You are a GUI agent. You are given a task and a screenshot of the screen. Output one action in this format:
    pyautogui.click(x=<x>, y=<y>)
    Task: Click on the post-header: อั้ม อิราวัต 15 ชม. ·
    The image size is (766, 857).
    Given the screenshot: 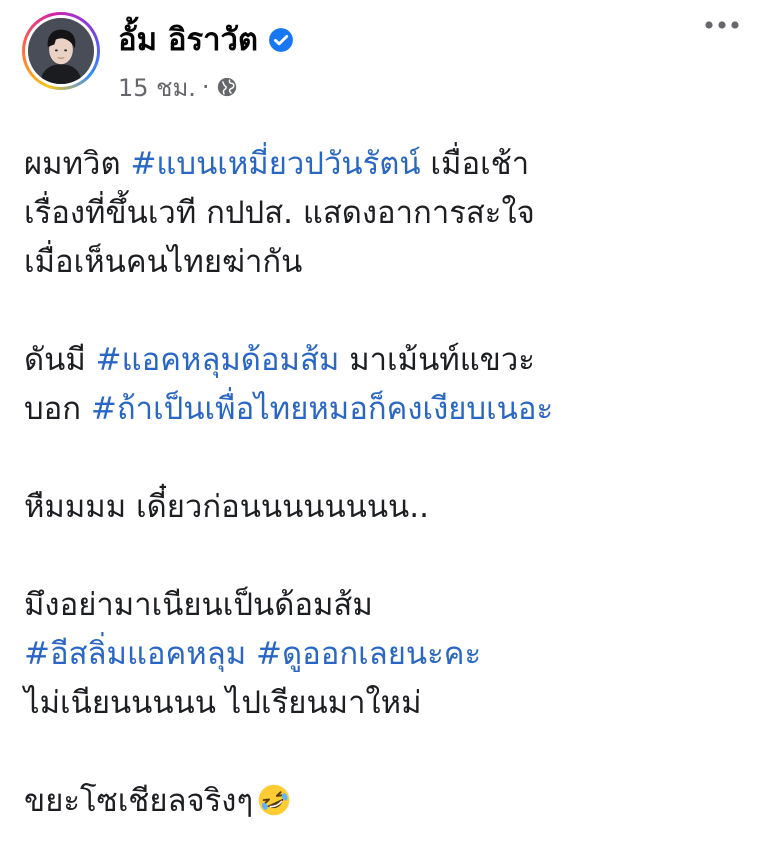 What is the action you would take?
    pyautogui.click(x=383, y=55)
    